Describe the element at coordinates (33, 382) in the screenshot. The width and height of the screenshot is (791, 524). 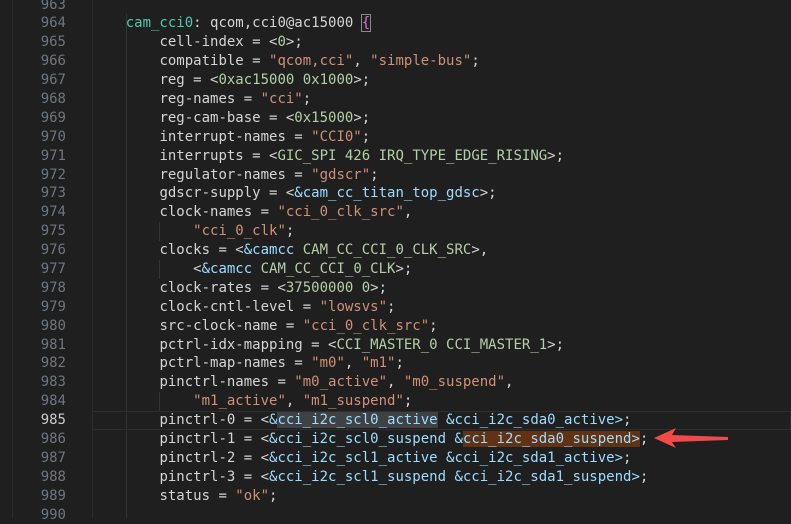
I see `line-number: 983` at that location.